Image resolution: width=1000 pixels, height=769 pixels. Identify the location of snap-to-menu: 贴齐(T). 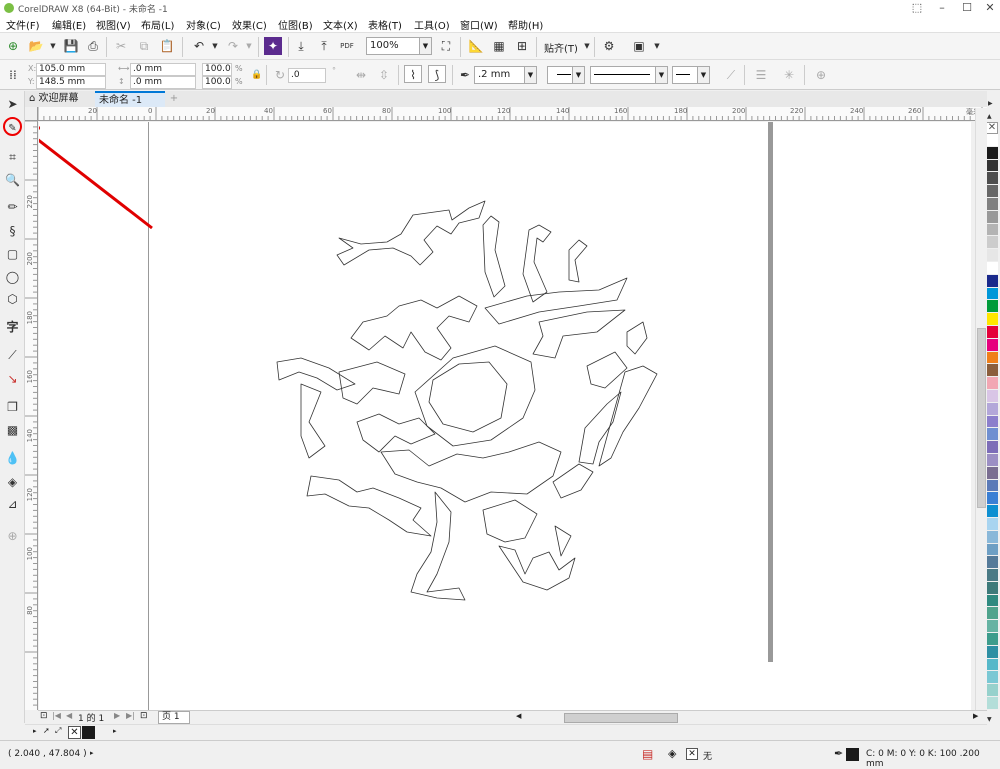
(561, 47).